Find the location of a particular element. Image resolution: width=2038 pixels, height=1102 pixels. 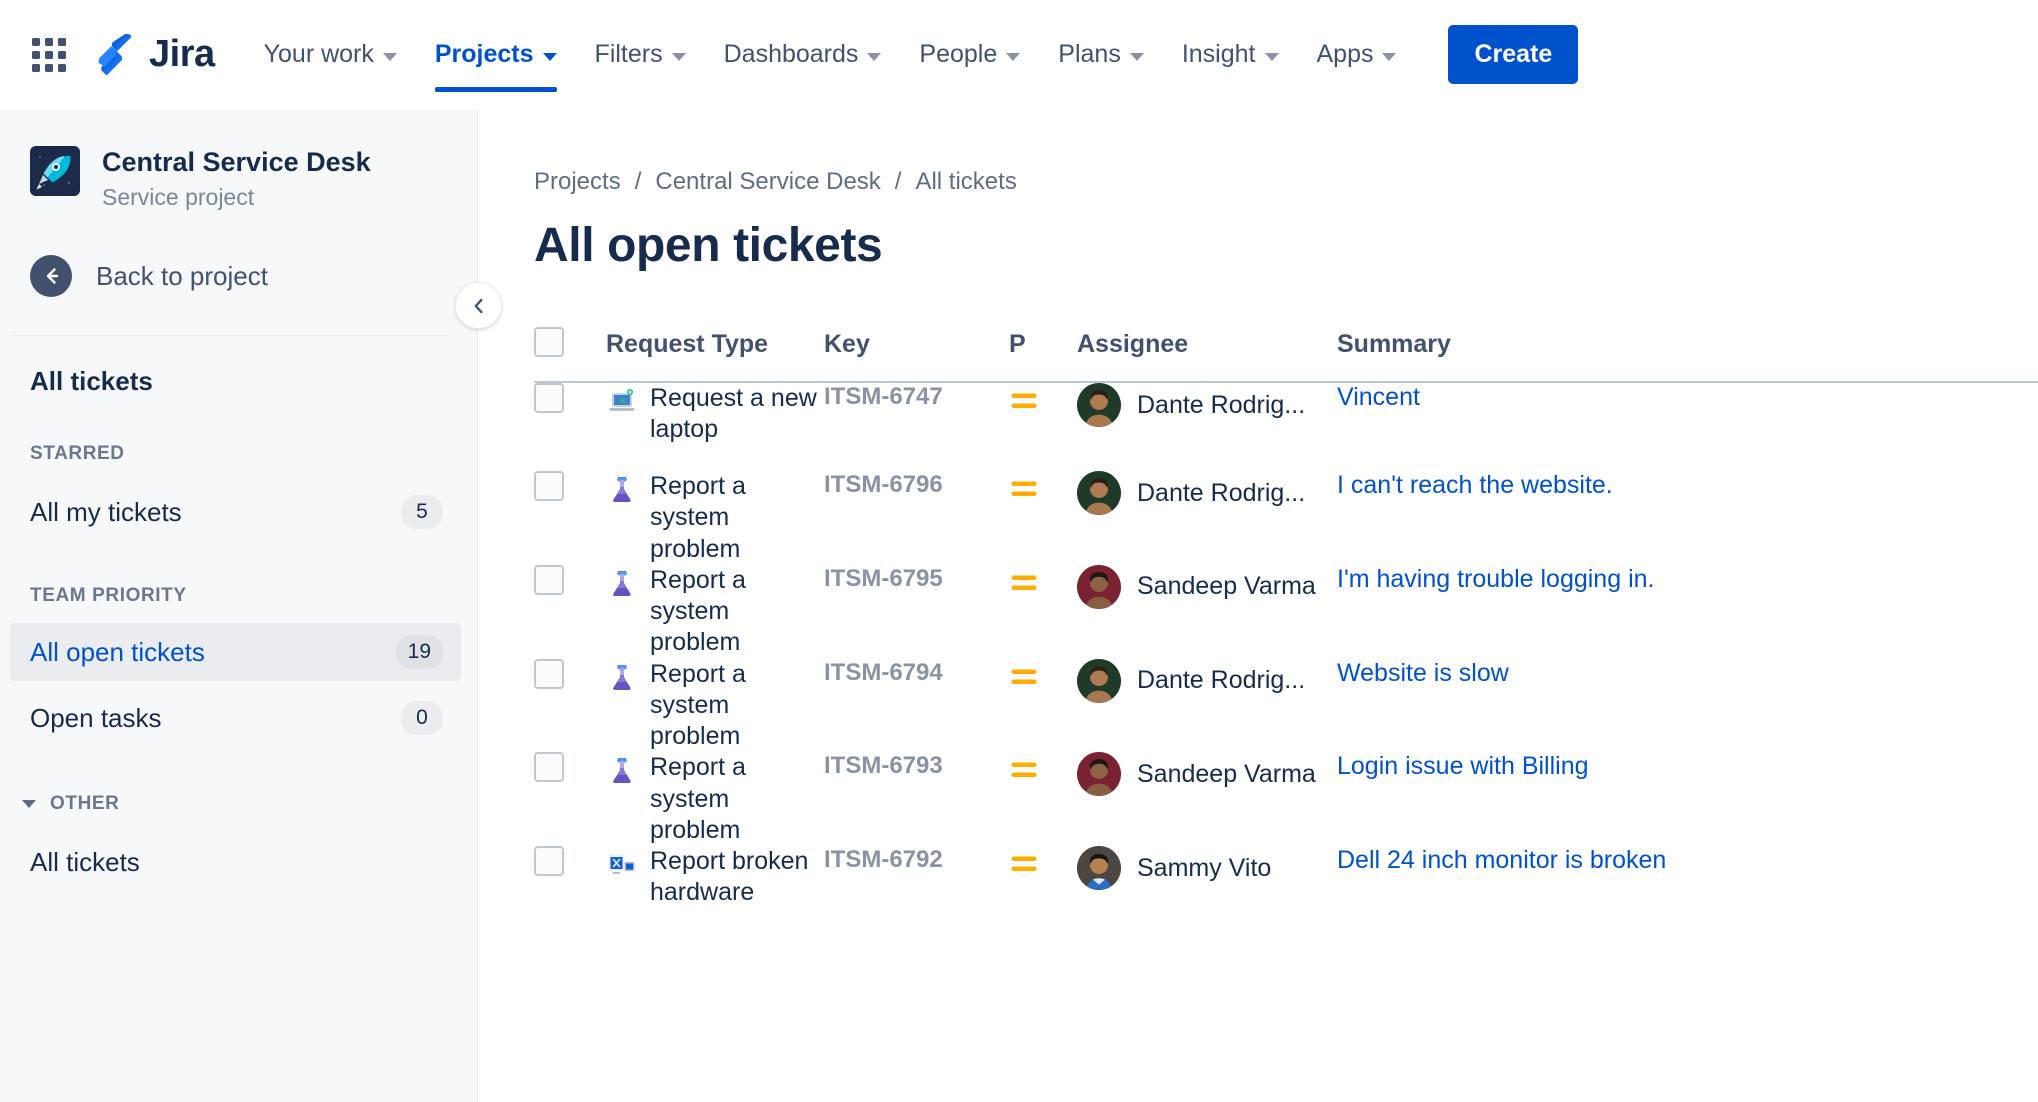

ticket-key: ITSM-6792 is located at coordinates (883, 859).